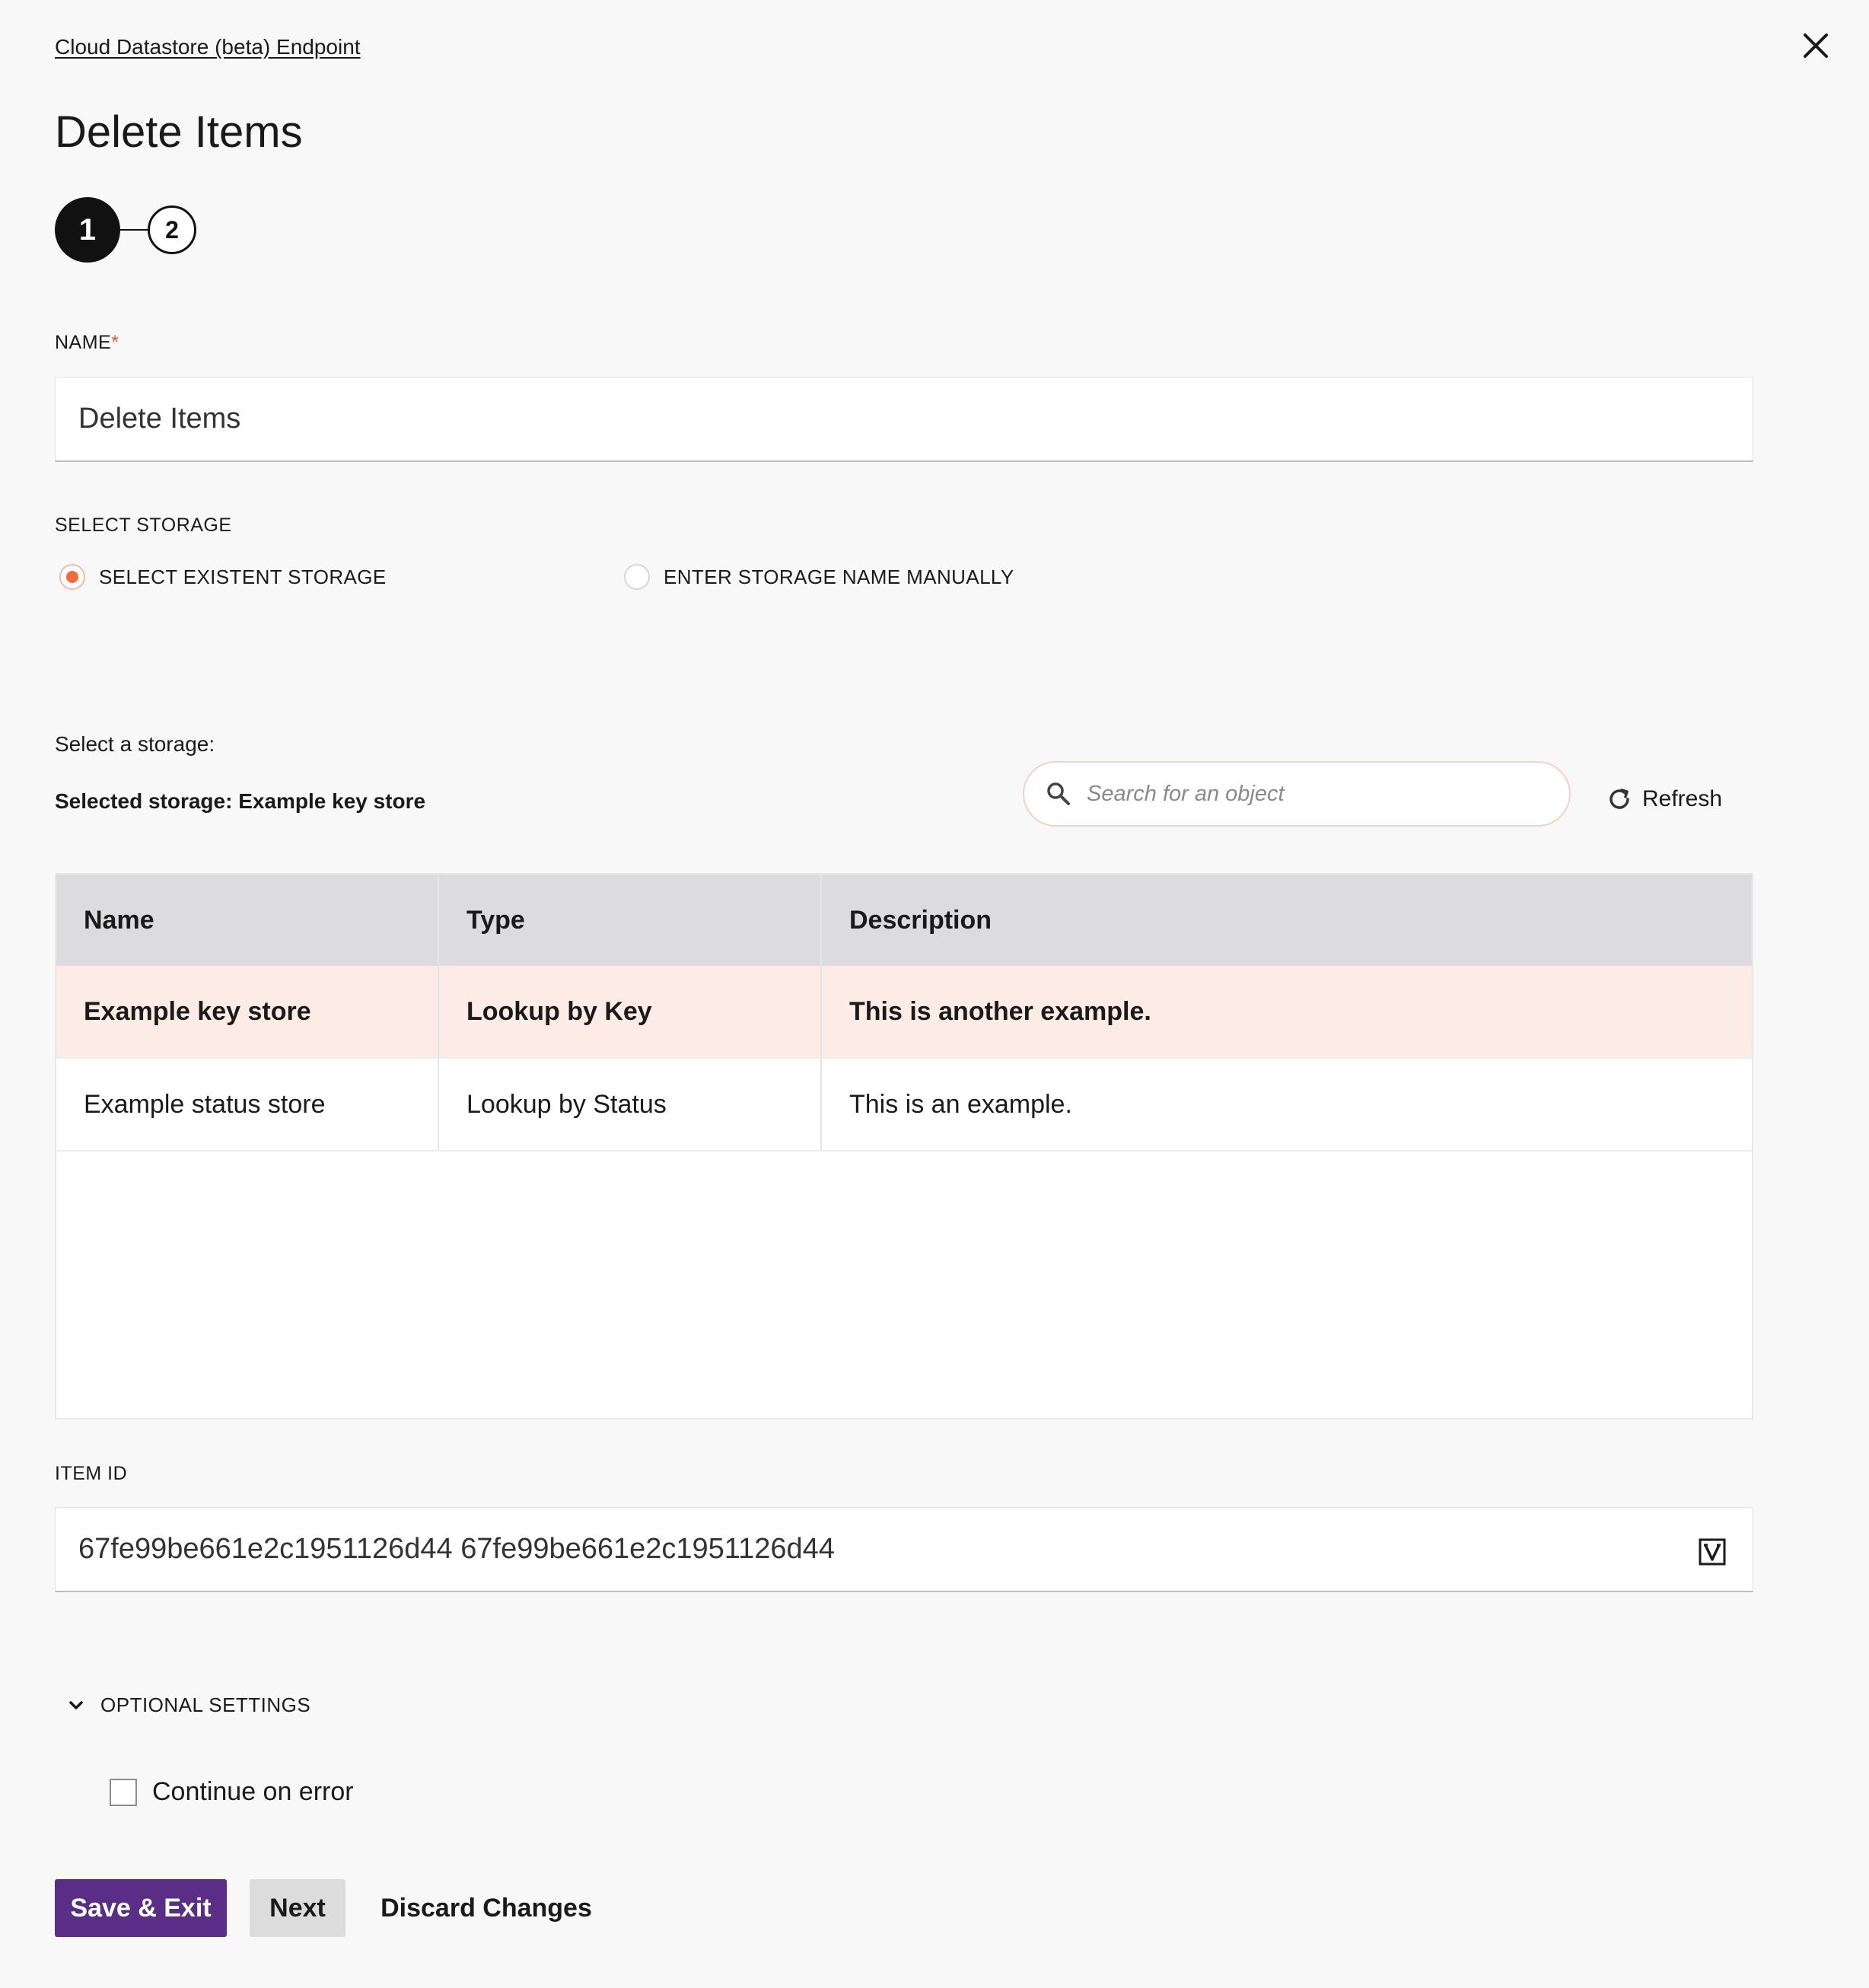 The image size is (1869, 1988). Describe the element at coordinates (115, 342) in the screenshot. I see `required-asterisk: *` at that location.